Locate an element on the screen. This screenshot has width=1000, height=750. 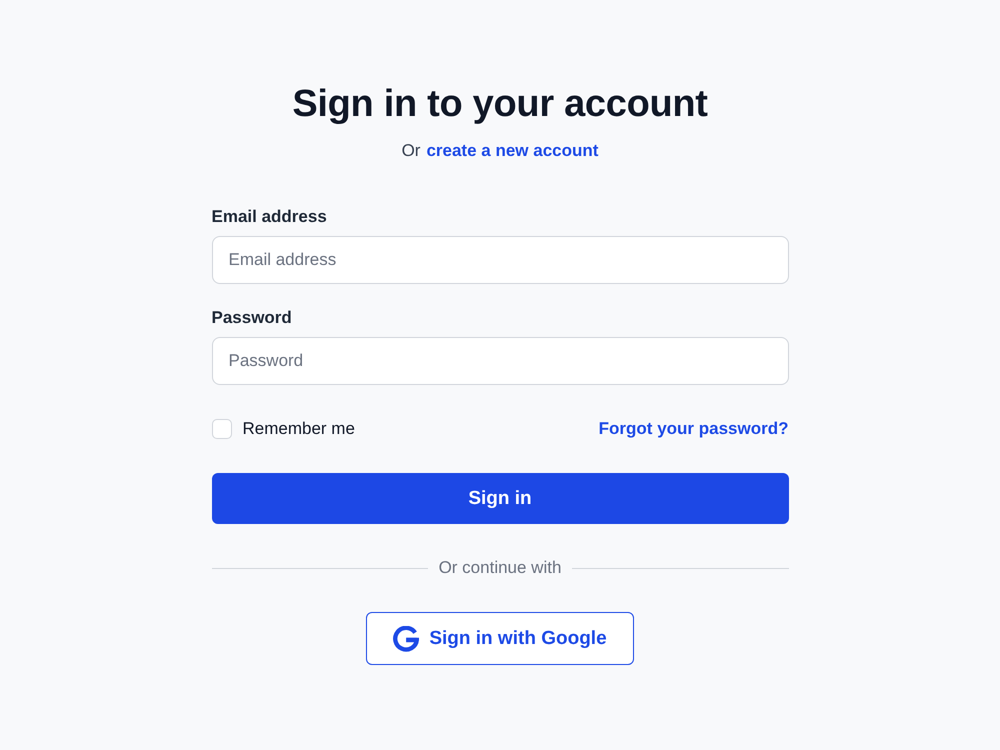
create-account-link: create a new account is located at coordinates (512, 151).